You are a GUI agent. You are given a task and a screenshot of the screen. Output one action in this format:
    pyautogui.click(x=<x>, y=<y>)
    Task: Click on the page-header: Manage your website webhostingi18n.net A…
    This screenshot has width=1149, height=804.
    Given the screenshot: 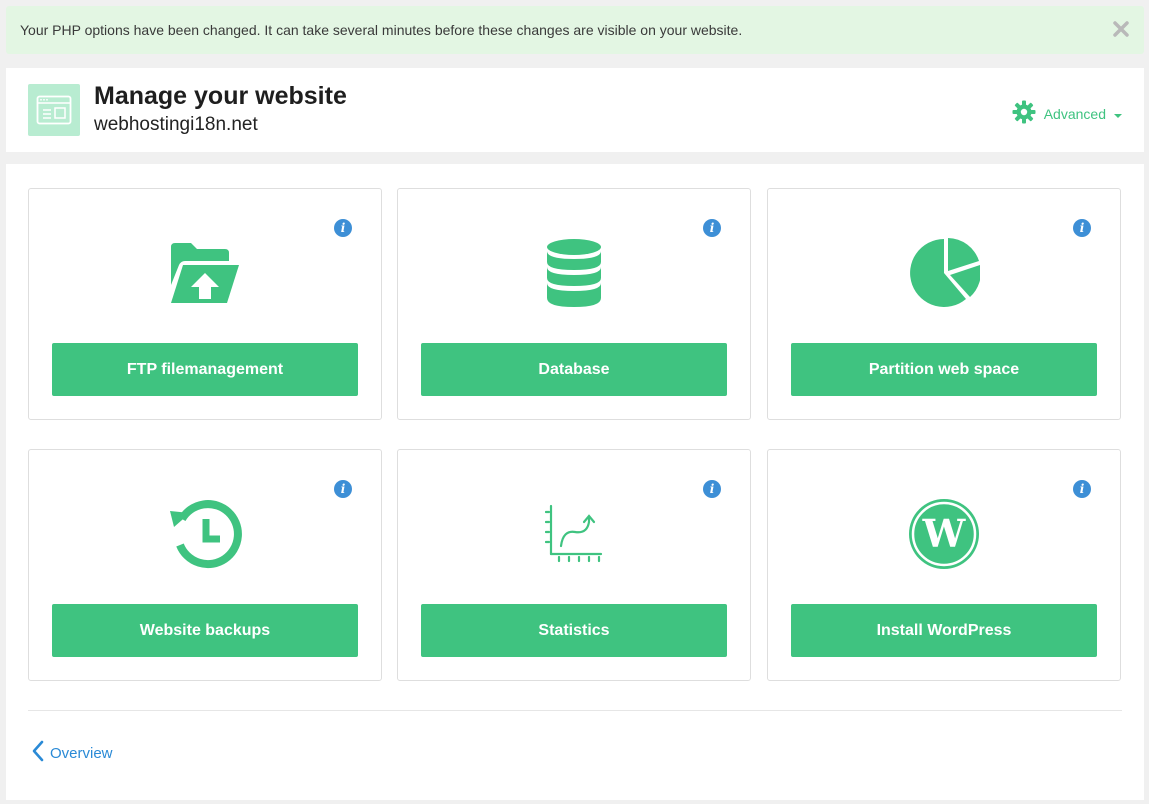 What is the action you would take?
    pyautogui.click(x=575, y=110)
    